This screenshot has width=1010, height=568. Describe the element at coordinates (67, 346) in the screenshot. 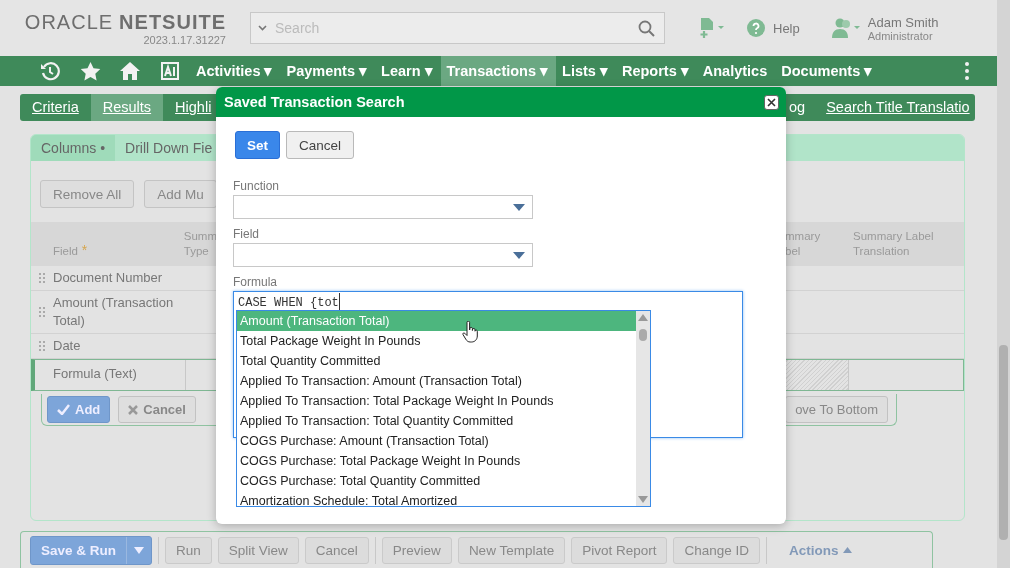

I see `table-cell-text: Date` at that location.